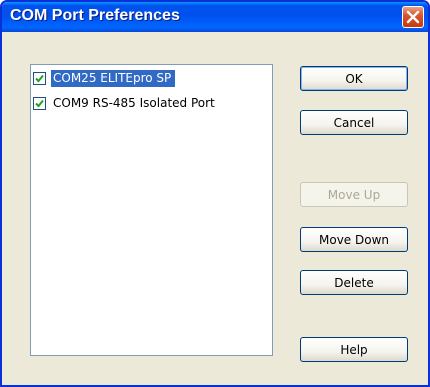 The image size is (430, 387). Describe the element at coordinates (354, 194) in the screenshot. I see `move-up-button: Move Up` at that location.